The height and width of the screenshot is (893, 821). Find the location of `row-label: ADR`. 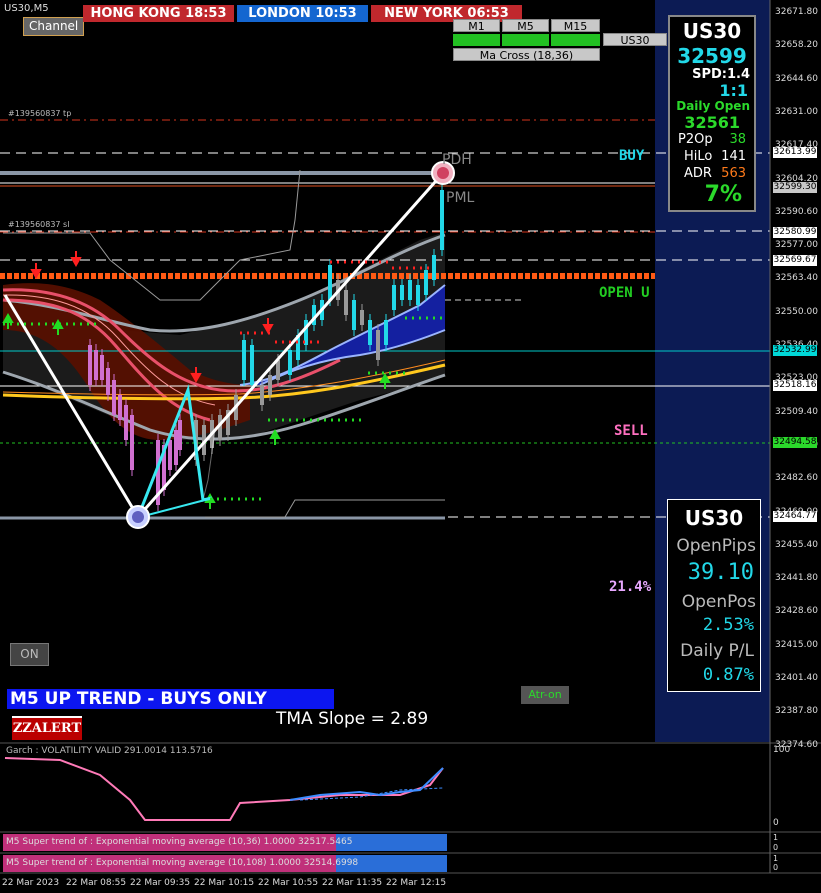

row-label: ADR is located at coordinates (698, 173).